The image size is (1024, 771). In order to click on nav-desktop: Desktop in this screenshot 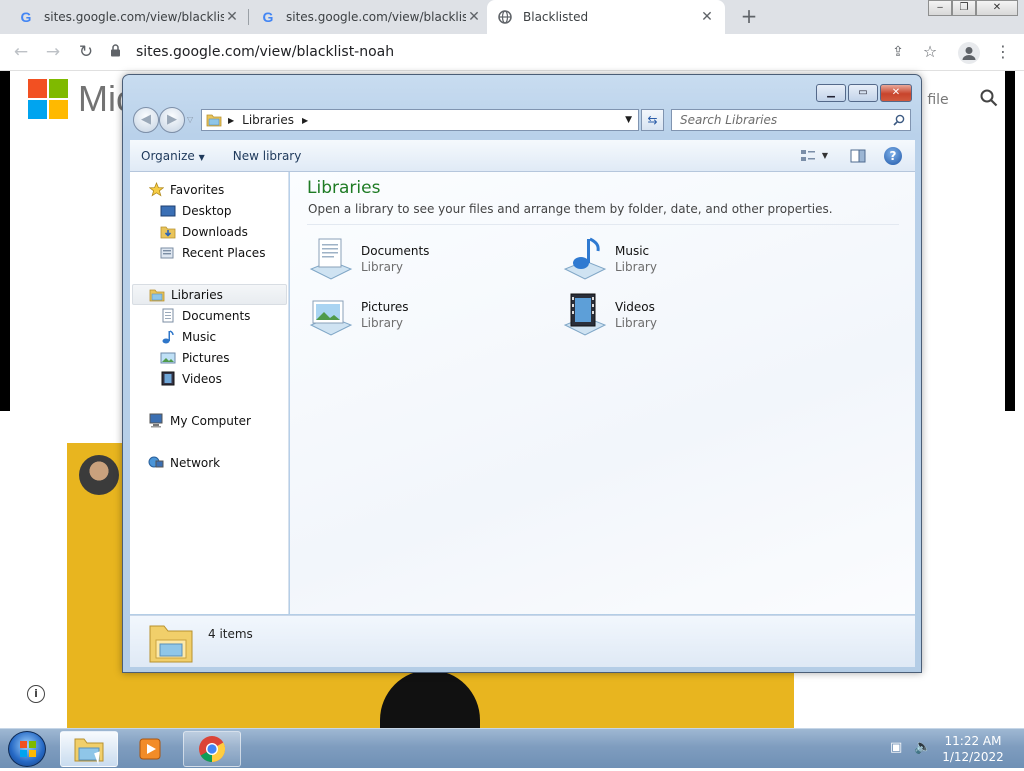, I will do `click(196, 210)`.